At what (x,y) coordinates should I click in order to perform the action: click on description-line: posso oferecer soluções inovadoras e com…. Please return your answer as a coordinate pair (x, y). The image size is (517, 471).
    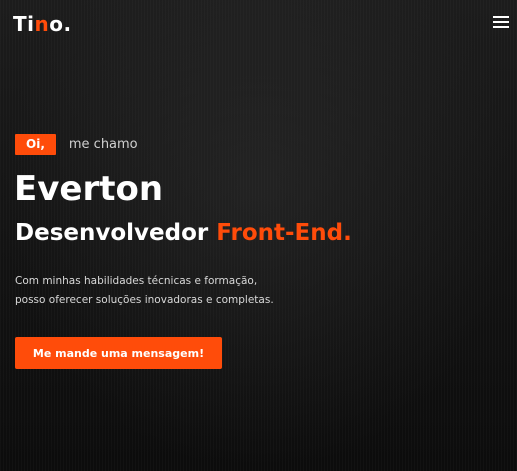
    Looking at the image, I should click on (144, 300).